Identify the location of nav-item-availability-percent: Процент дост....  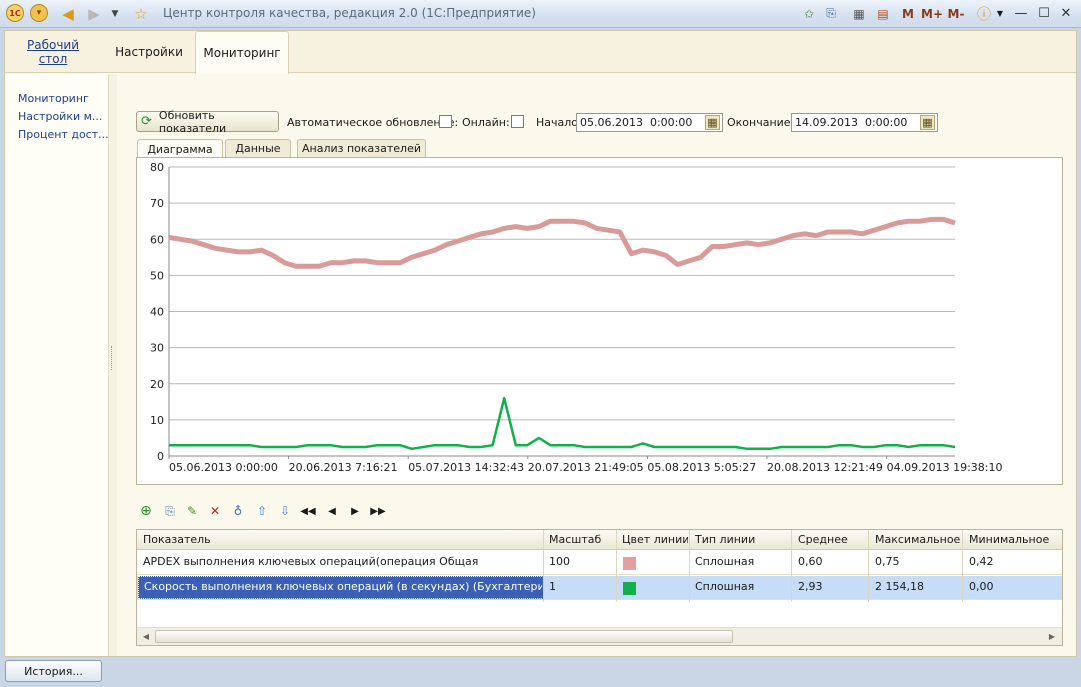
(63, 134).